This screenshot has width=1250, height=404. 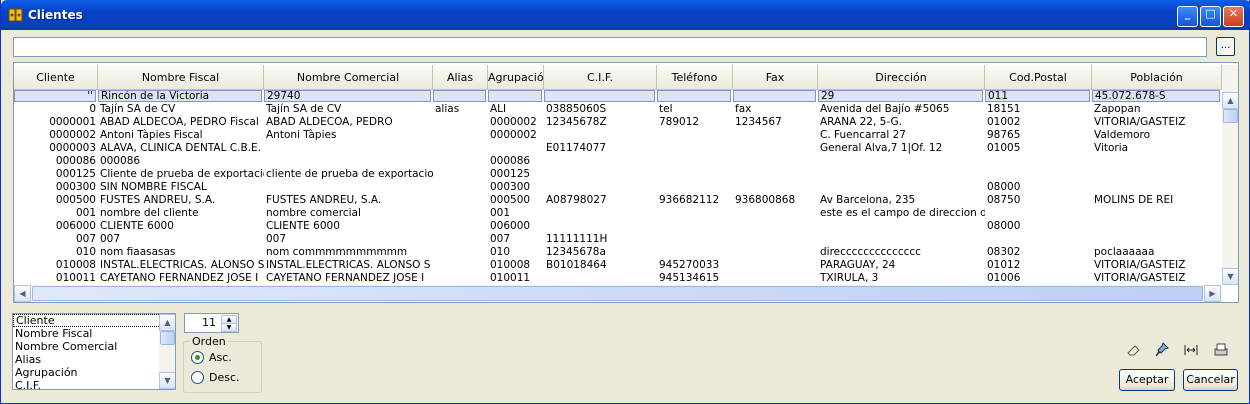 What do you see at coordinates (197, 357) in the screenshot?
I see `radio-selected-icon` at bounding box center [197, 357].